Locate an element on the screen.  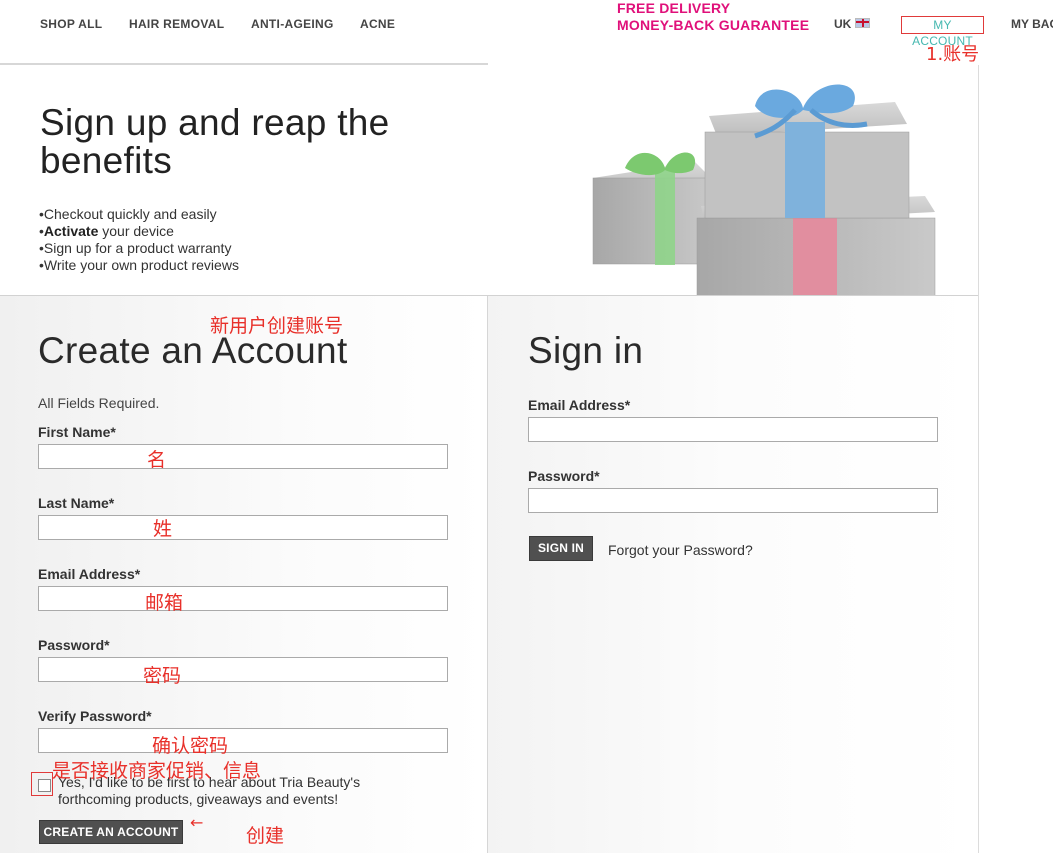
signin-email-label: Email Address* is located at coordinates (579, 405).